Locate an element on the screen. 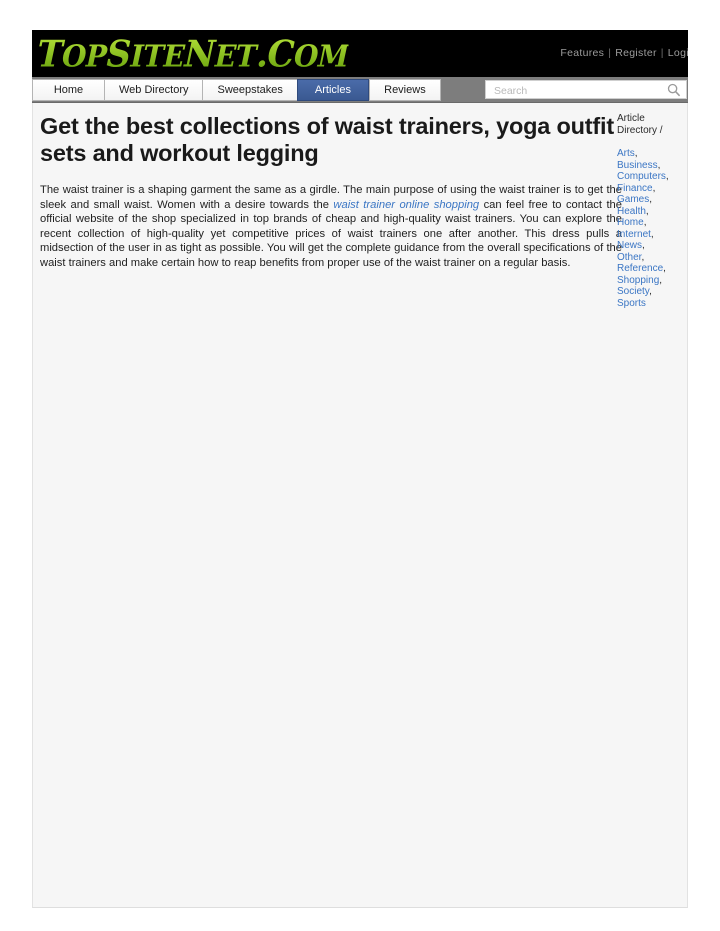 This screenshot has width=720, height=931. category-entry: Business, is located at coordinates (648, 166).